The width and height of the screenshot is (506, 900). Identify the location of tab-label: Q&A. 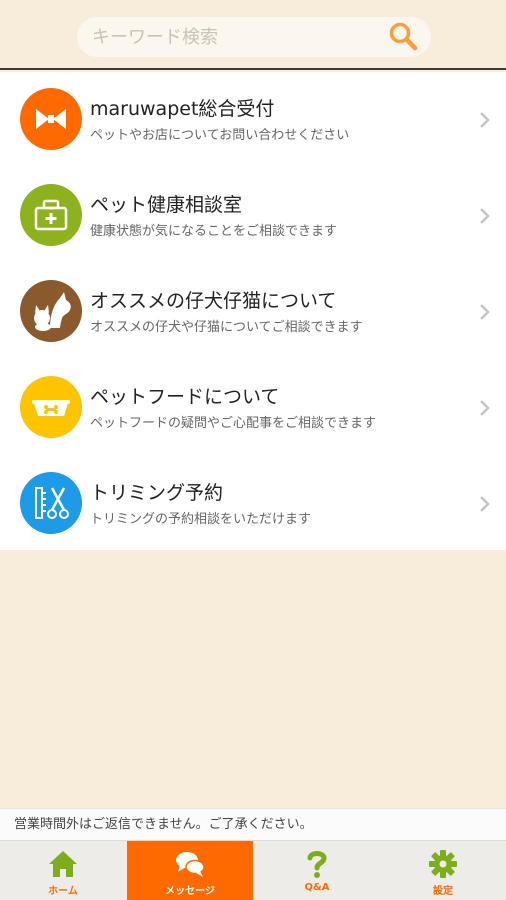
(317, 887).